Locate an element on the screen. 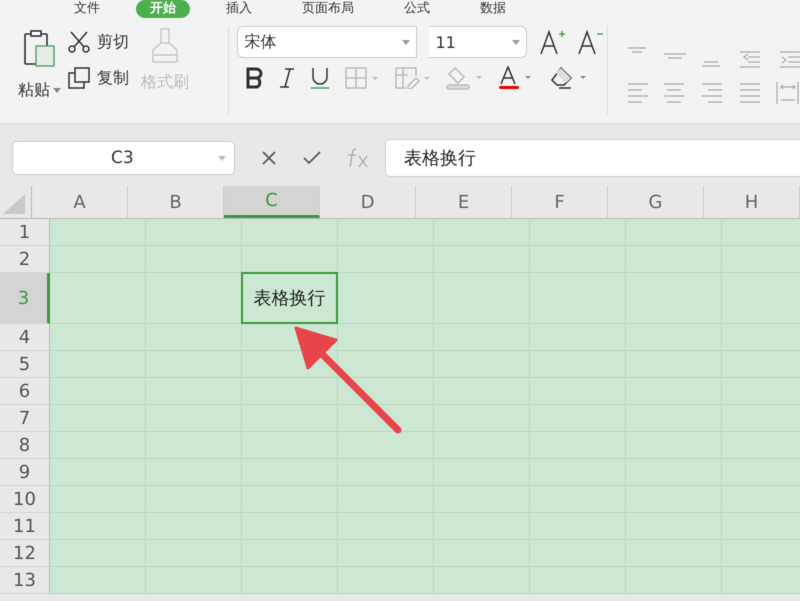  eraser-icon is located at coordinates (568, 78).